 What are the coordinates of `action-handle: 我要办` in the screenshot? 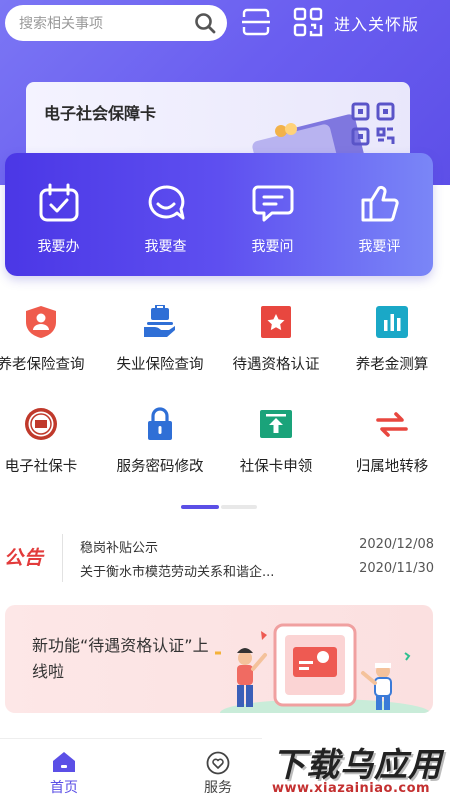 It's located at (58, 214).